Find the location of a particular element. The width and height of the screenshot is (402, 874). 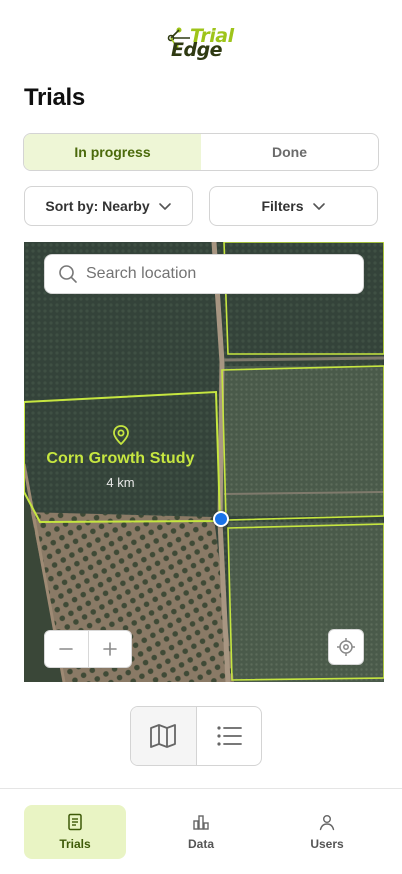

trial-name: Corn Growth Study is located at coordinates (120, 458).